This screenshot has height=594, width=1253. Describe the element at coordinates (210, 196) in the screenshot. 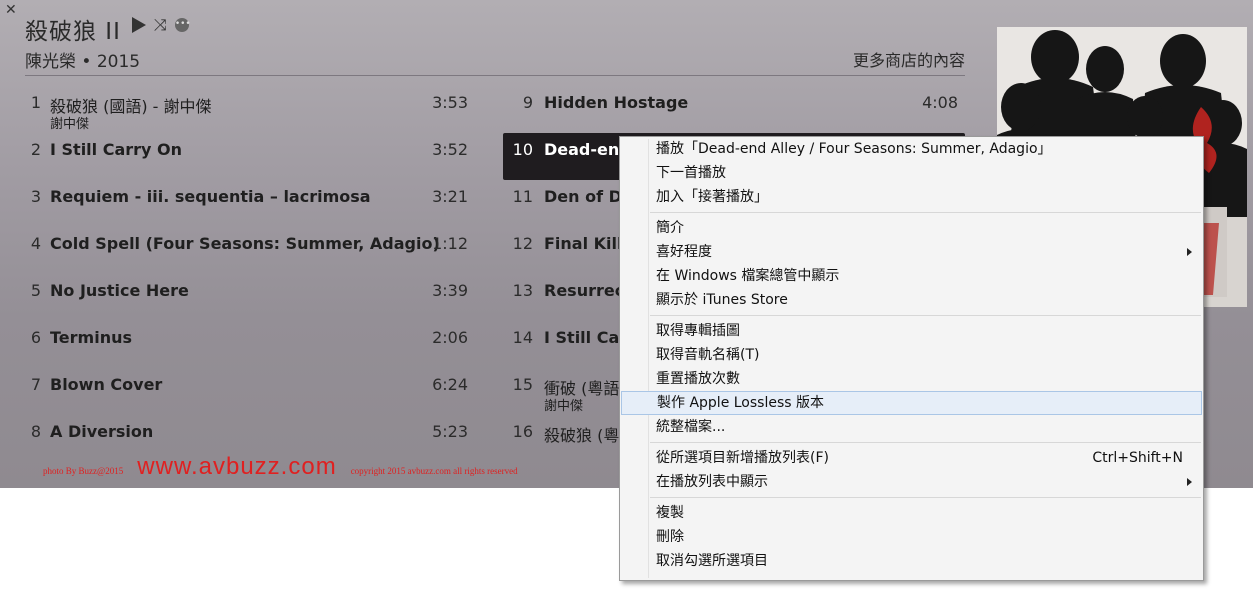

I see `track-title: Requiem - iii. sequentia – lacrimosa` at that location.